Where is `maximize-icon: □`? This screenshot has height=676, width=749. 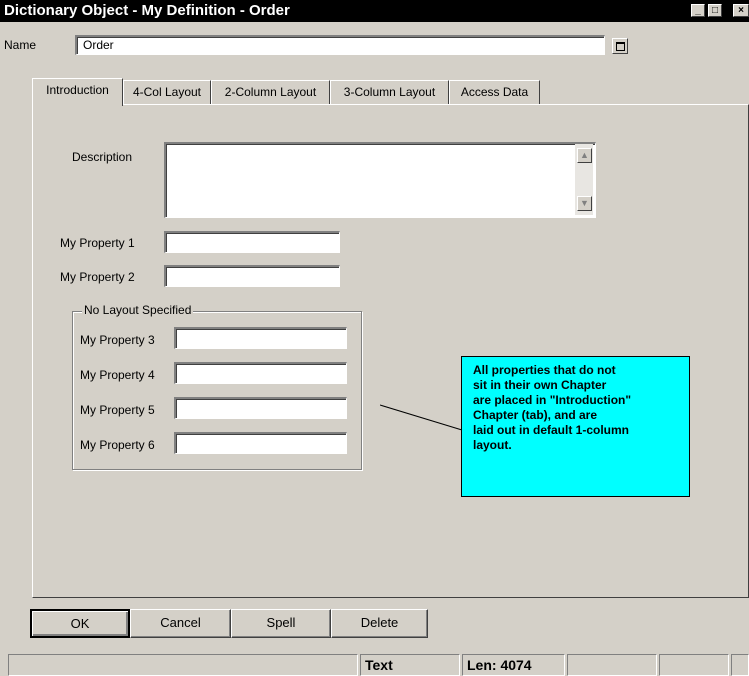 maximize-icon: □ is located at coordinates (715, 10).